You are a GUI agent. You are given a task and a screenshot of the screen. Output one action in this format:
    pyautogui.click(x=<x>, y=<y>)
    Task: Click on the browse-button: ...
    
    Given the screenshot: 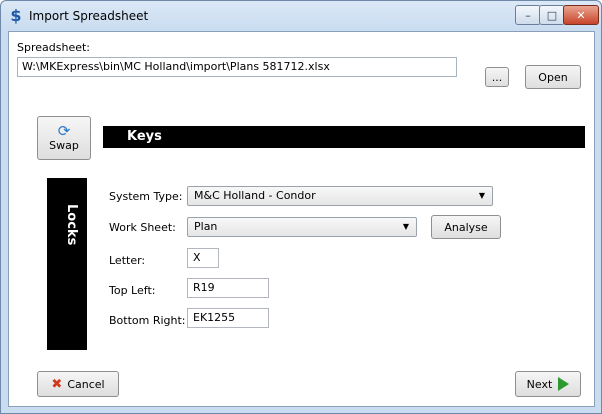 What is the action you would take?
    pyautogui.click(x=497, y=77)
    